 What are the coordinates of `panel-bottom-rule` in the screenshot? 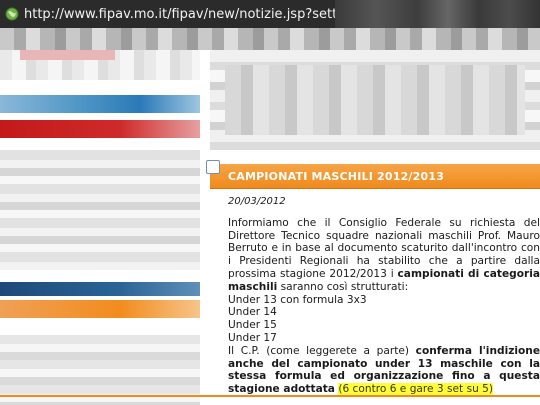 It's located at (270, 396).